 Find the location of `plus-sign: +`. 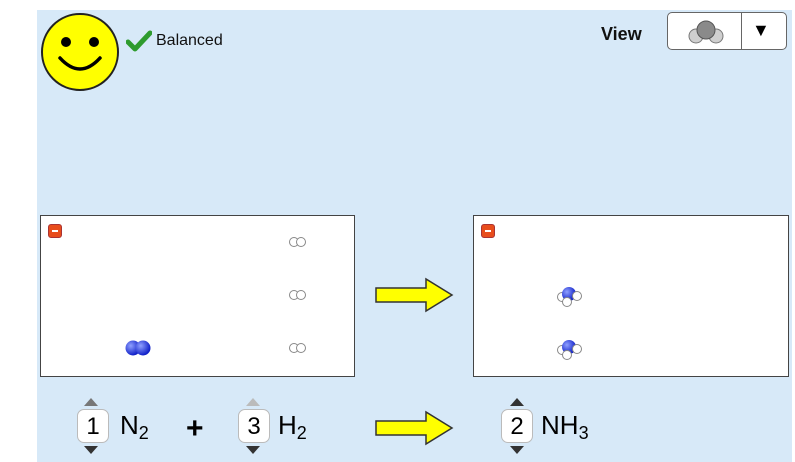

plus-sign: + is located at coordinates (195, 428).